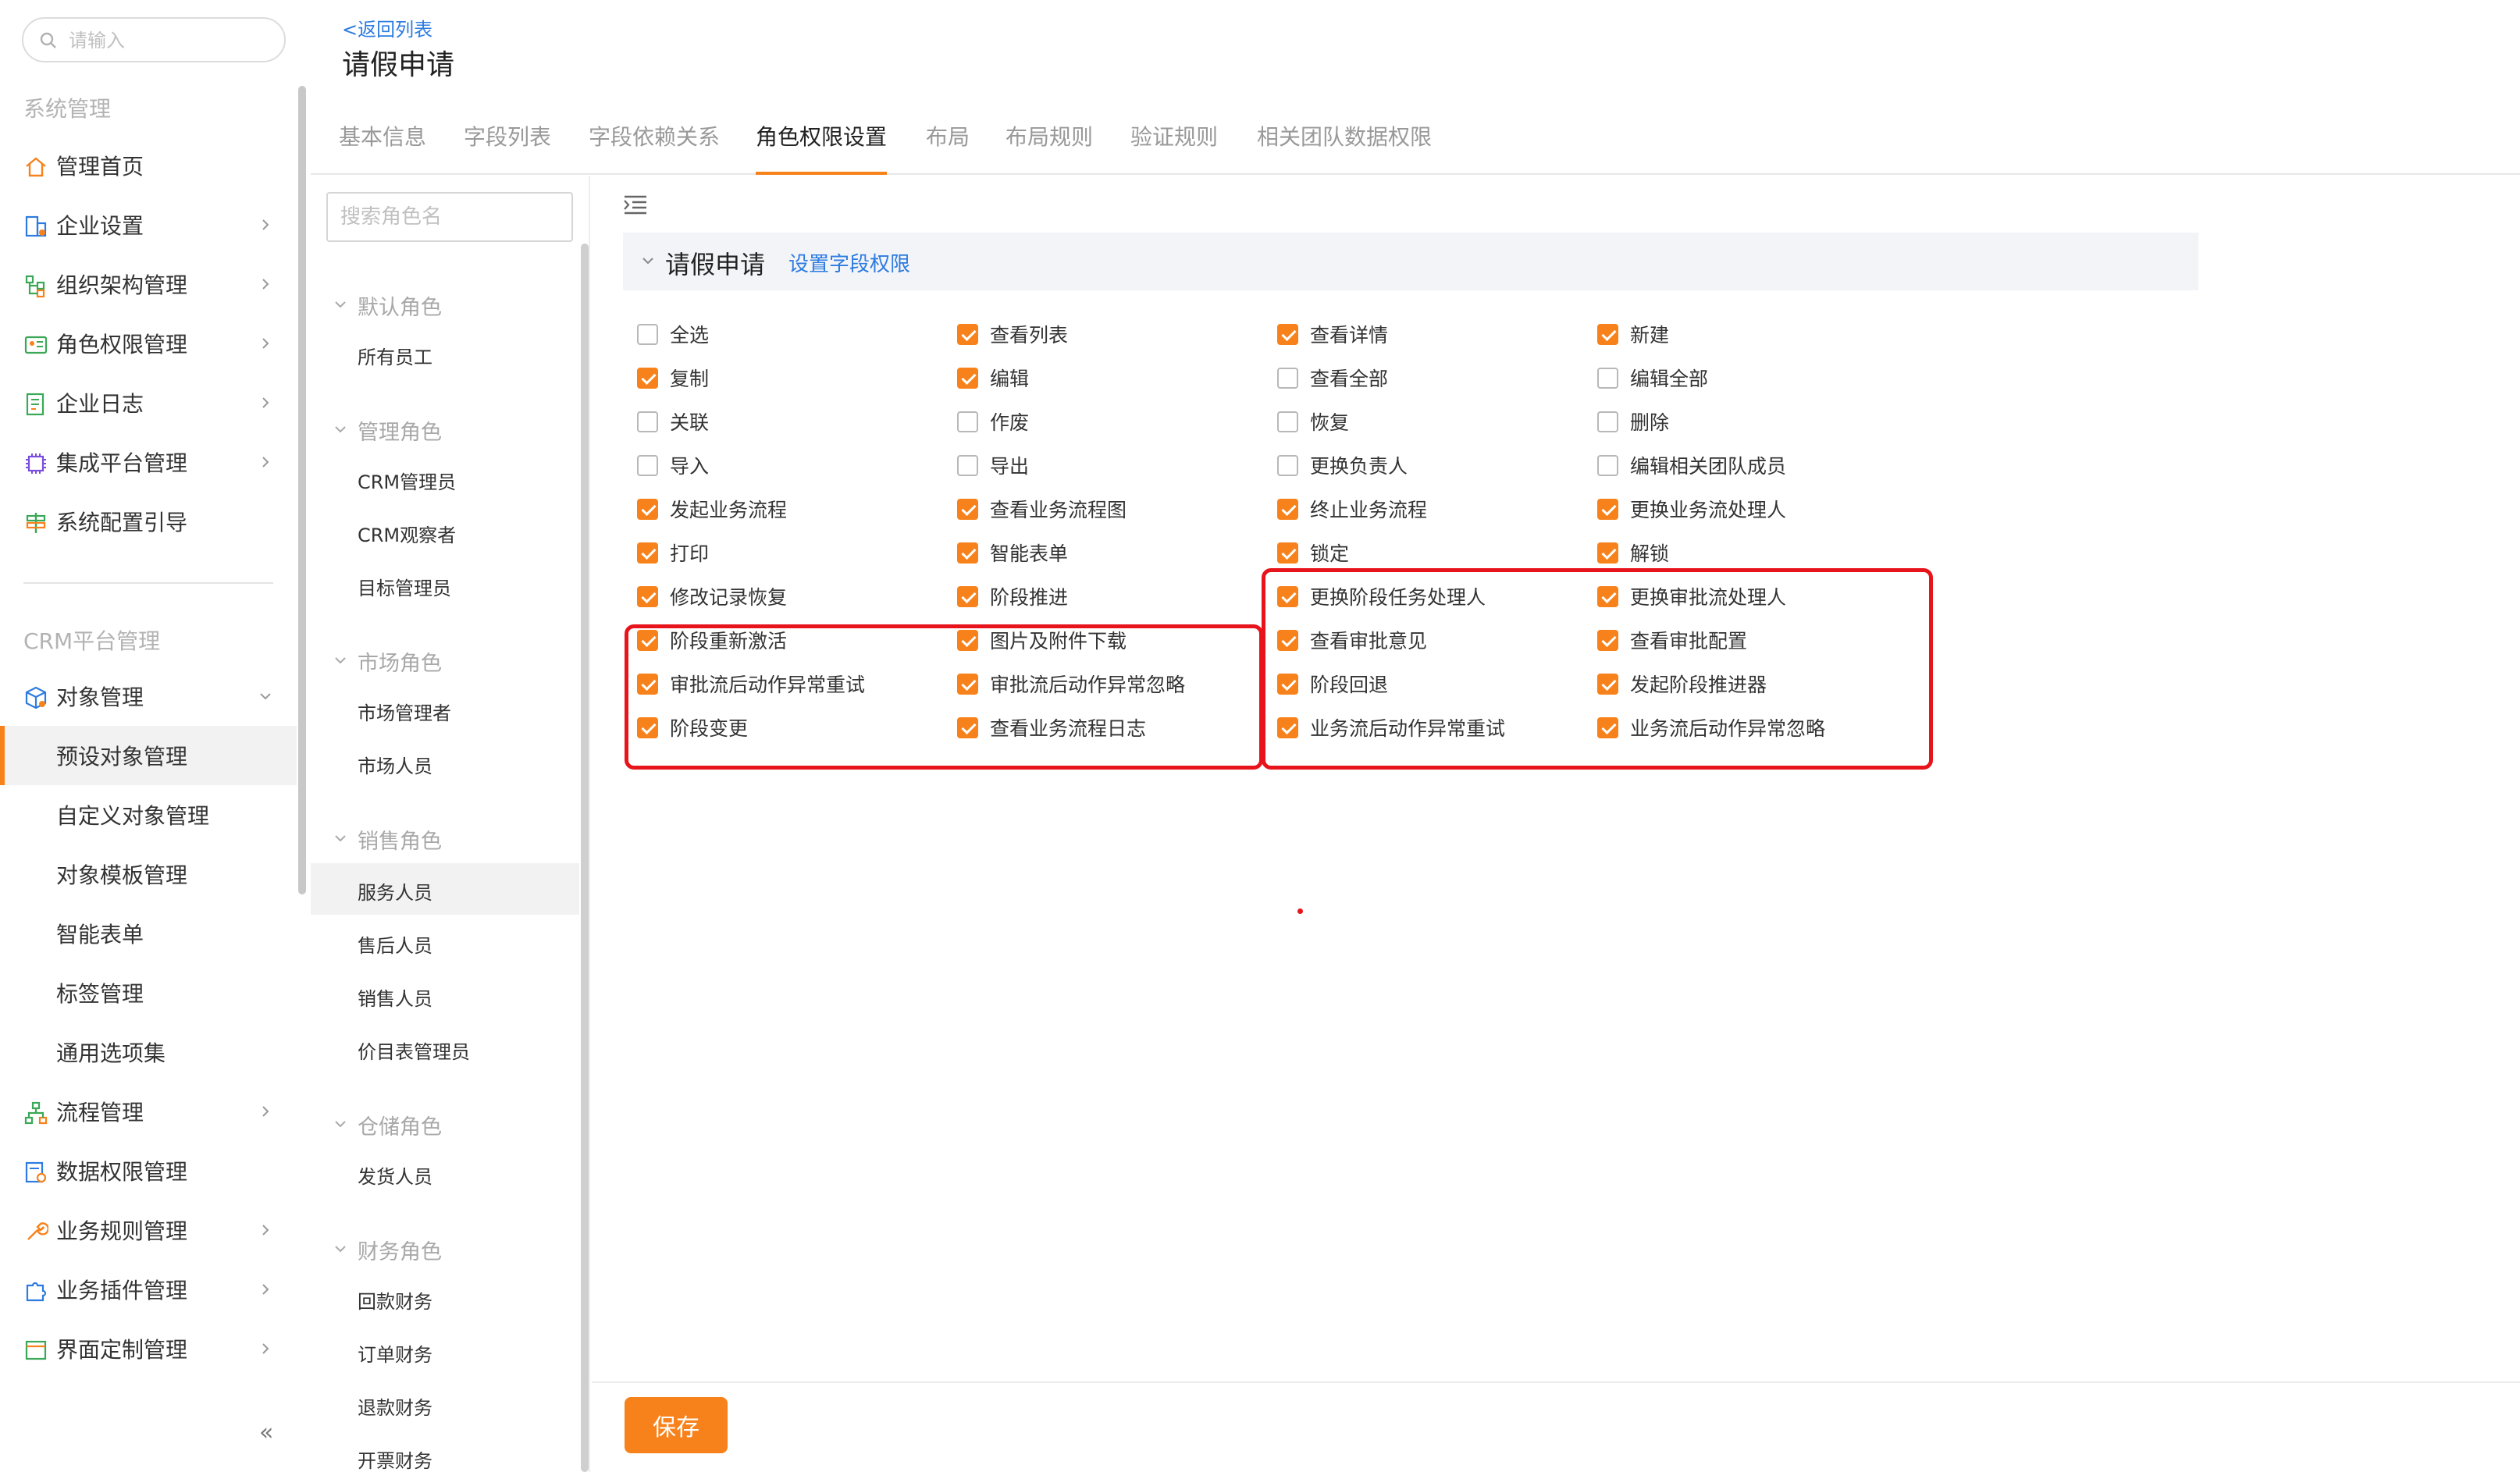 Image resolution: width=2520 pixels, height=1472 pixels. What do you see at coordinates (1012, 552) in the screenshot?
I see `permission-item: 智能表单` at bounding box center [1012, 552].